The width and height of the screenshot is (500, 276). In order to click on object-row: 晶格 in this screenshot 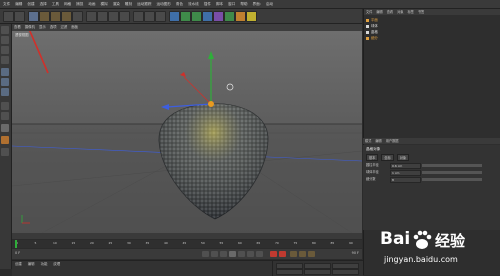, I will do `click(372, 32)`.